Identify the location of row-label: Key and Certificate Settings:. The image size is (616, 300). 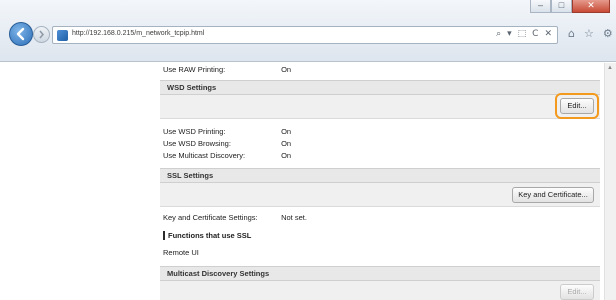
(210, 217).